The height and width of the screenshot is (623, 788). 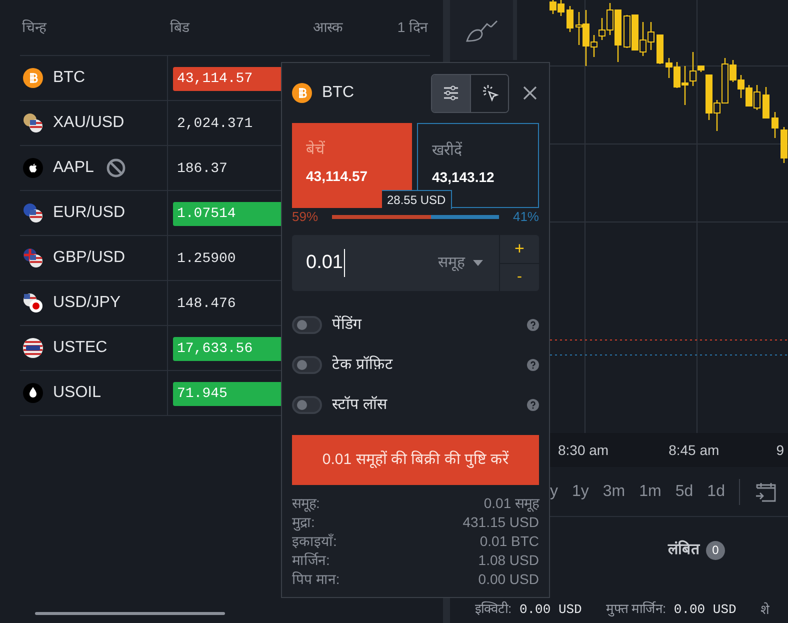 I want to click on panel-symbol: BTC, so click(x=338, y=93).